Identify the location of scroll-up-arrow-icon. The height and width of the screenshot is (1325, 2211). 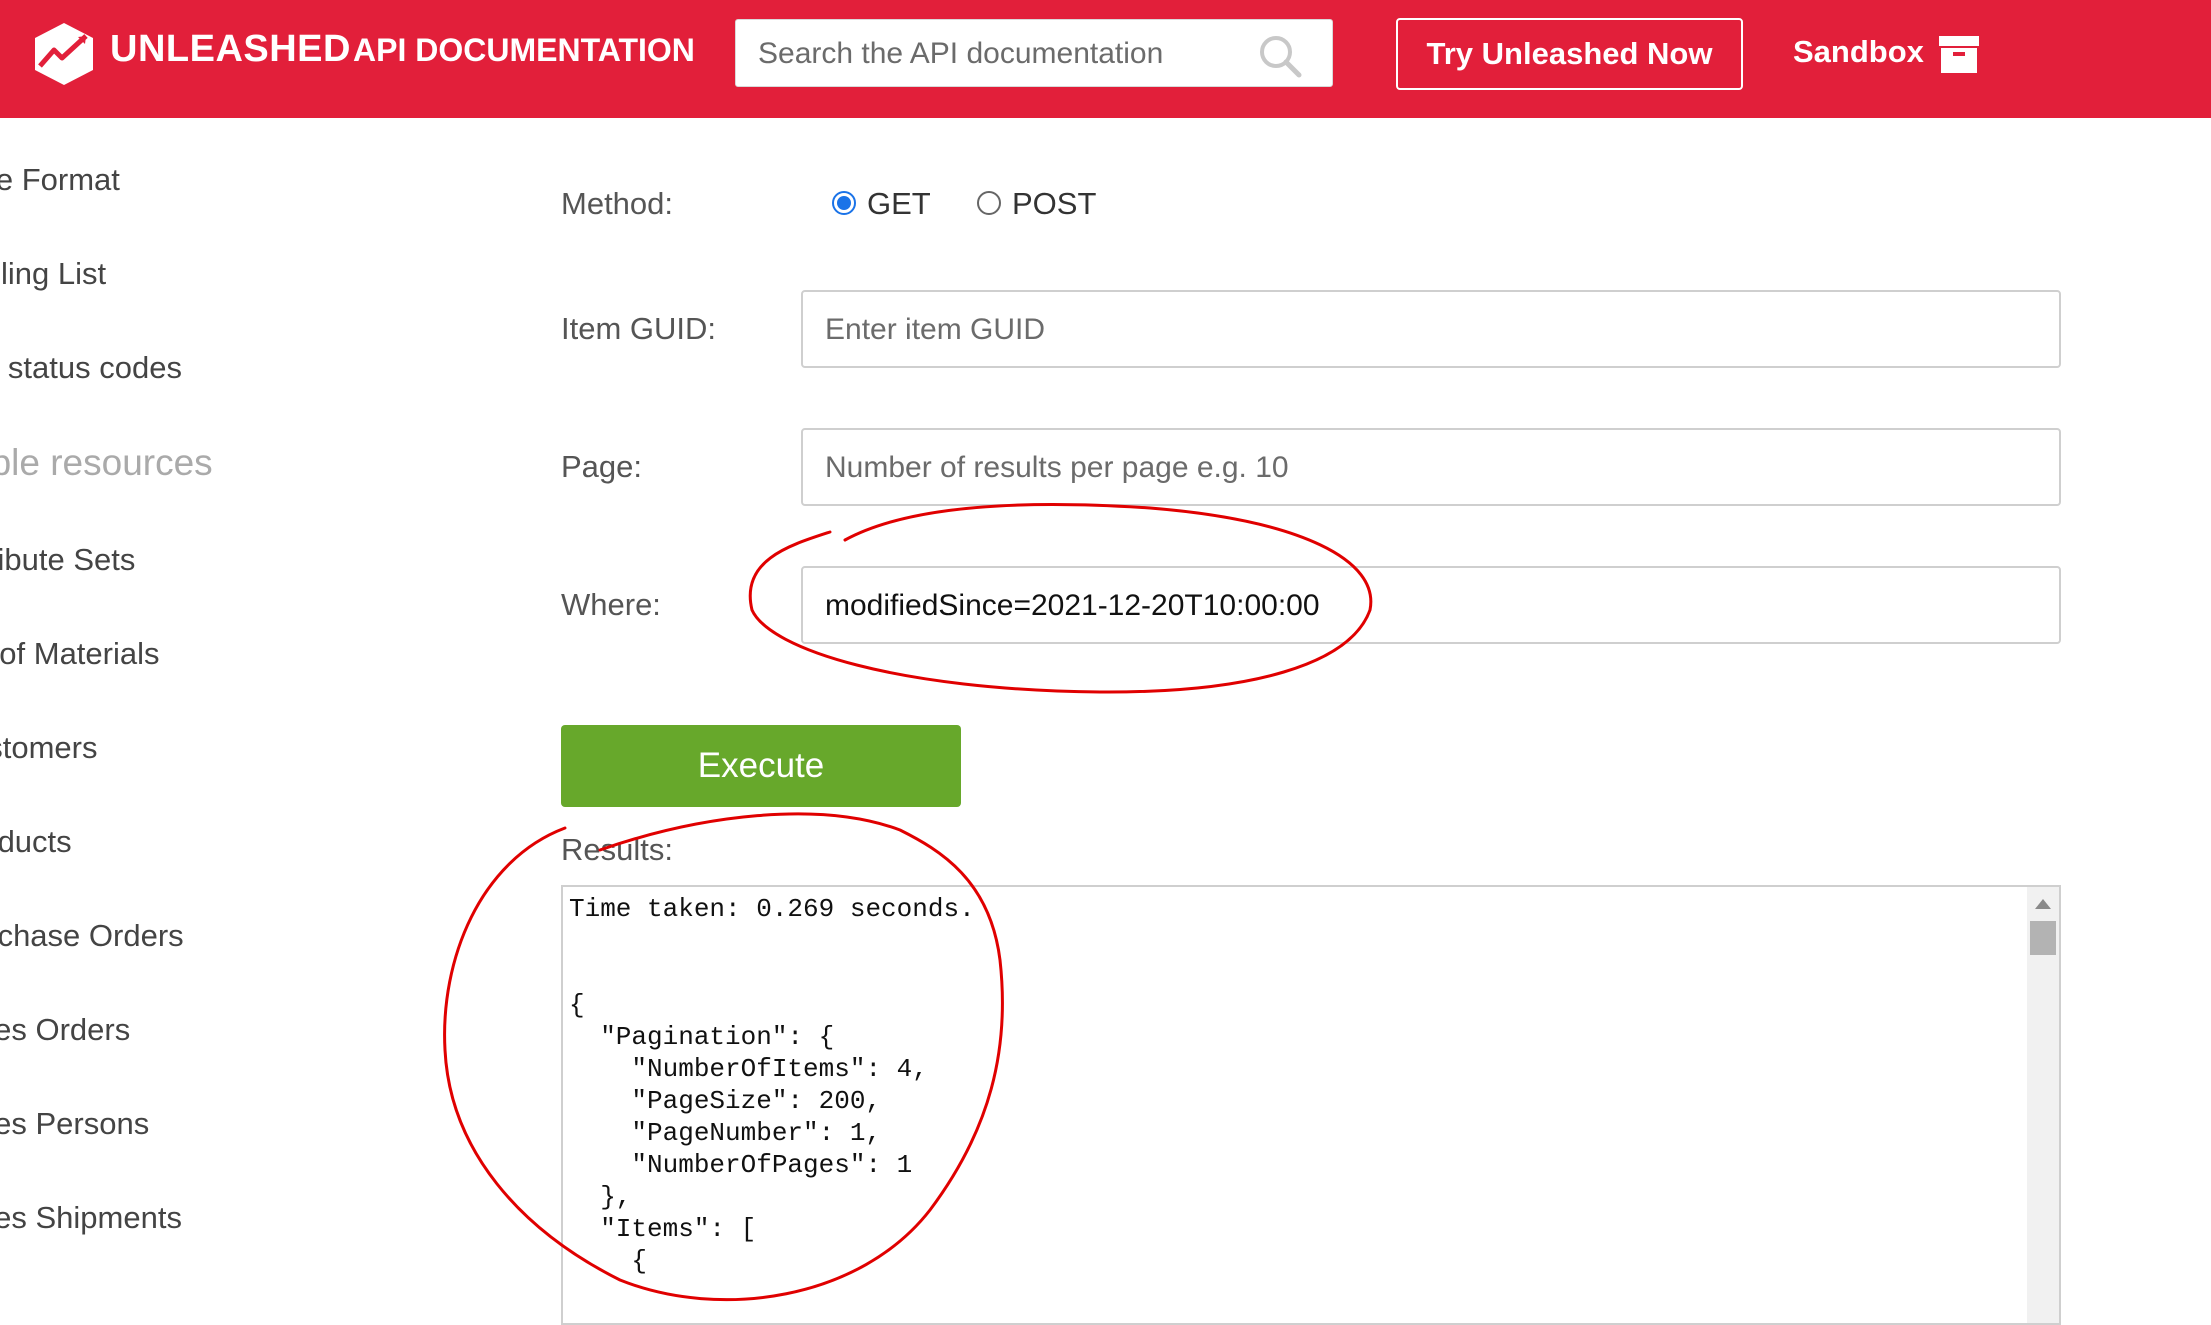
(2043, 904).